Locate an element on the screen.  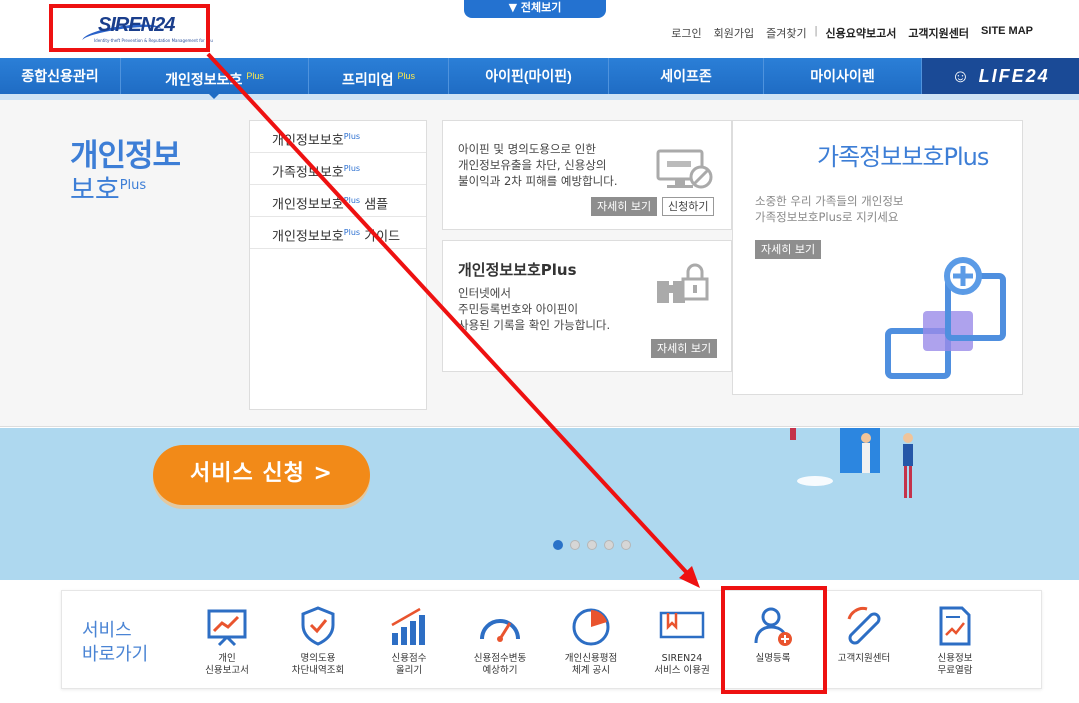
nav-item-ipin: 아이핀(마이핀) is located at coordinates (529, 76).